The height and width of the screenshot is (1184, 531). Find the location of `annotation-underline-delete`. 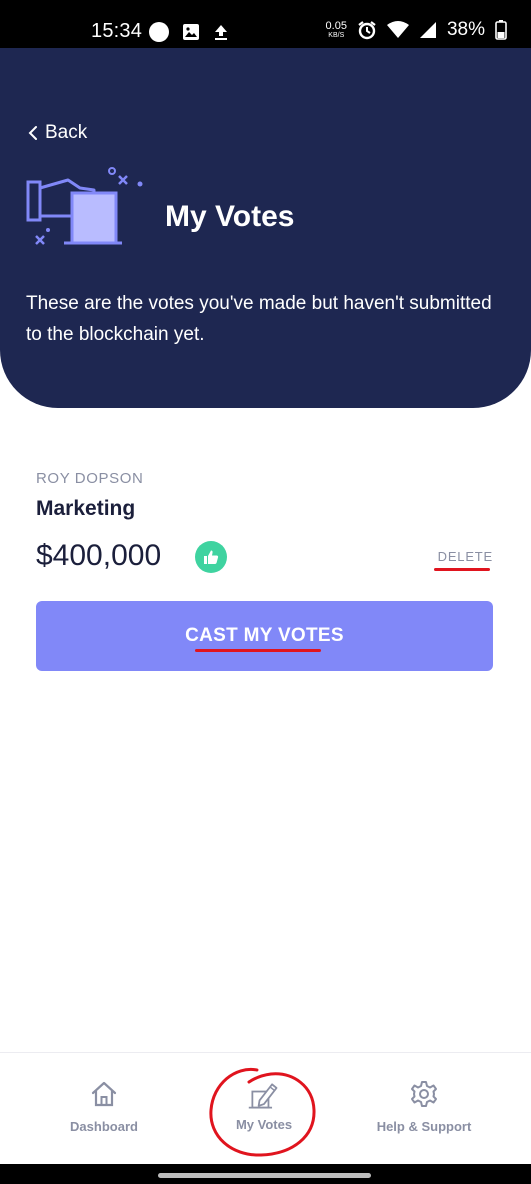

annotation-underline-delete is located at coordinates (462, 569).